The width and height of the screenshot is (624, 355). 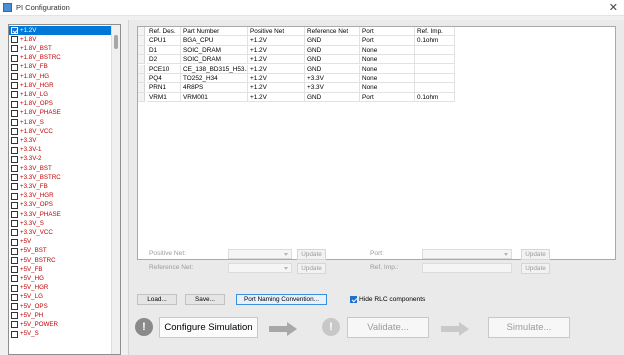 What do you see at coordinates (60, 85) in the screenshot?
I see `net-list-item: +1.8V_HGR` at bounding box center [60, 85].